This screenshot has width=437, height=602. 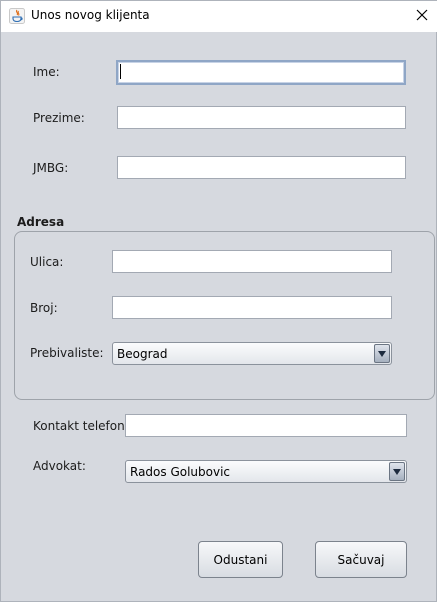 I want to click on cancel-button: Odustani, so click(x=240, y=559).